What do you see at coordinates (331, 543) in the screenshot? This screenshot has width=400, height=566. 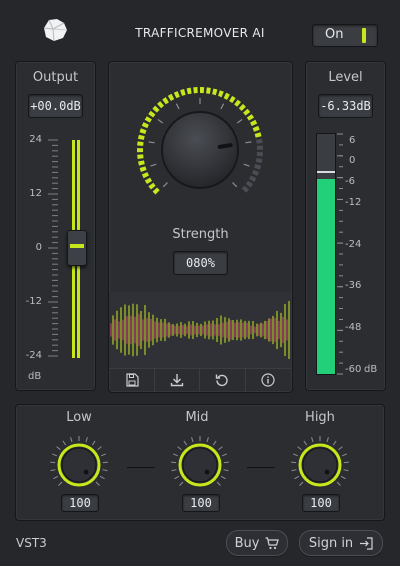 I see `sign-in-button-label: Sign in` at bounding box center [331, 543].